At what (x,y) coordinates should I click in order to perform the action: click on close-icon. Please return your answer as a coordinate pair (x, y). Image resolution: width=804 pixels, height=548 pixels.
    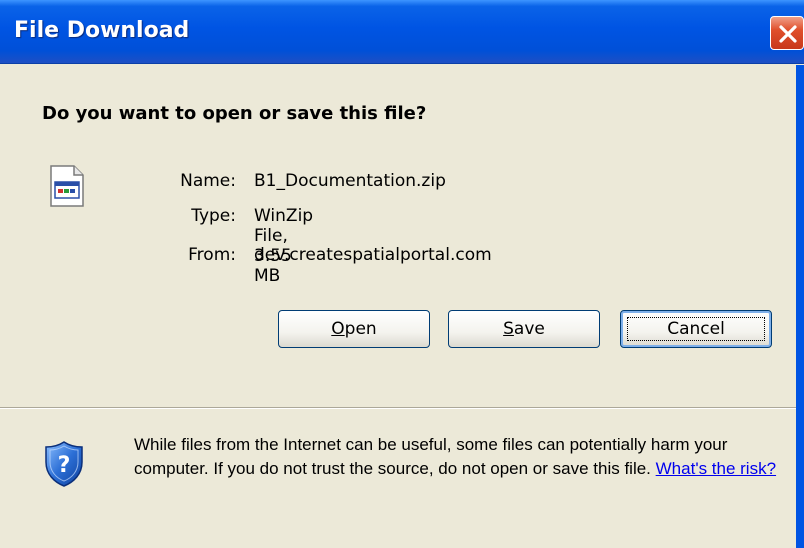
    Looking at the image, I should click on (788, 34).